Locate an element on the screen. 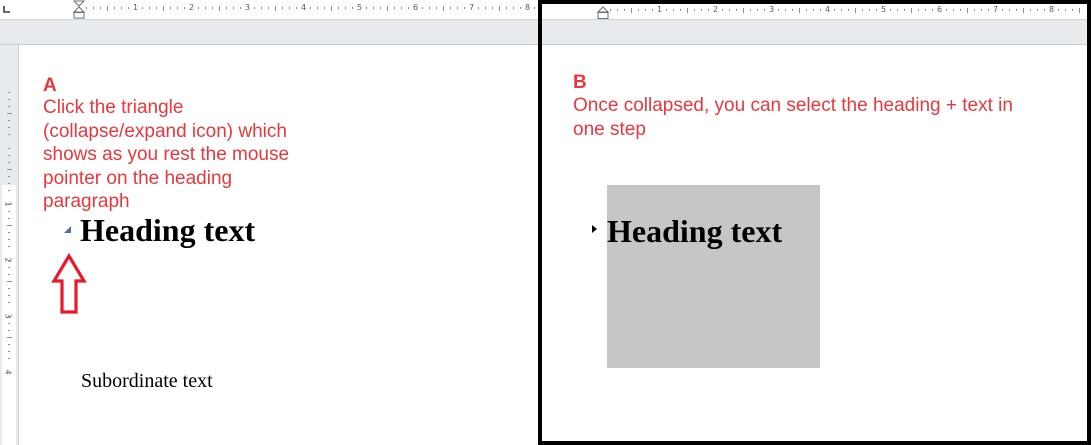  up-arrow-icon is located at coordinates (69, 283).